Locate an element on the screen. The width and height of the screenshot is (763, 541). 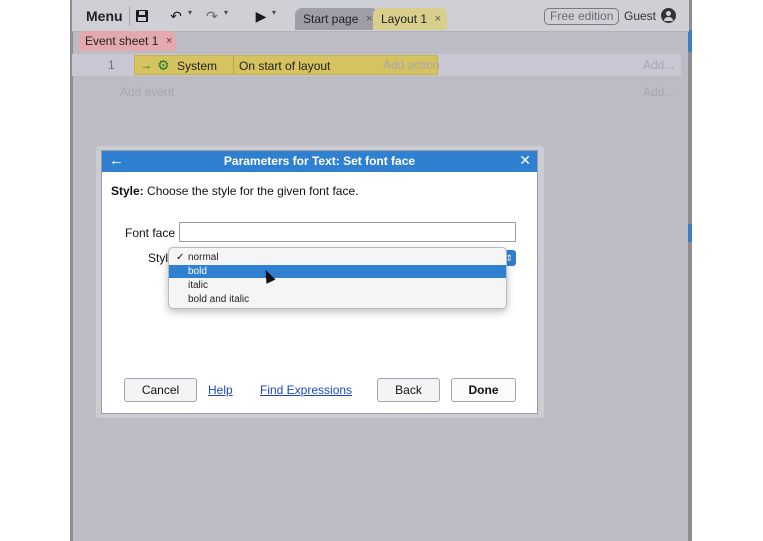
undo-icon: ↶ is located at coordinates (176, 16).